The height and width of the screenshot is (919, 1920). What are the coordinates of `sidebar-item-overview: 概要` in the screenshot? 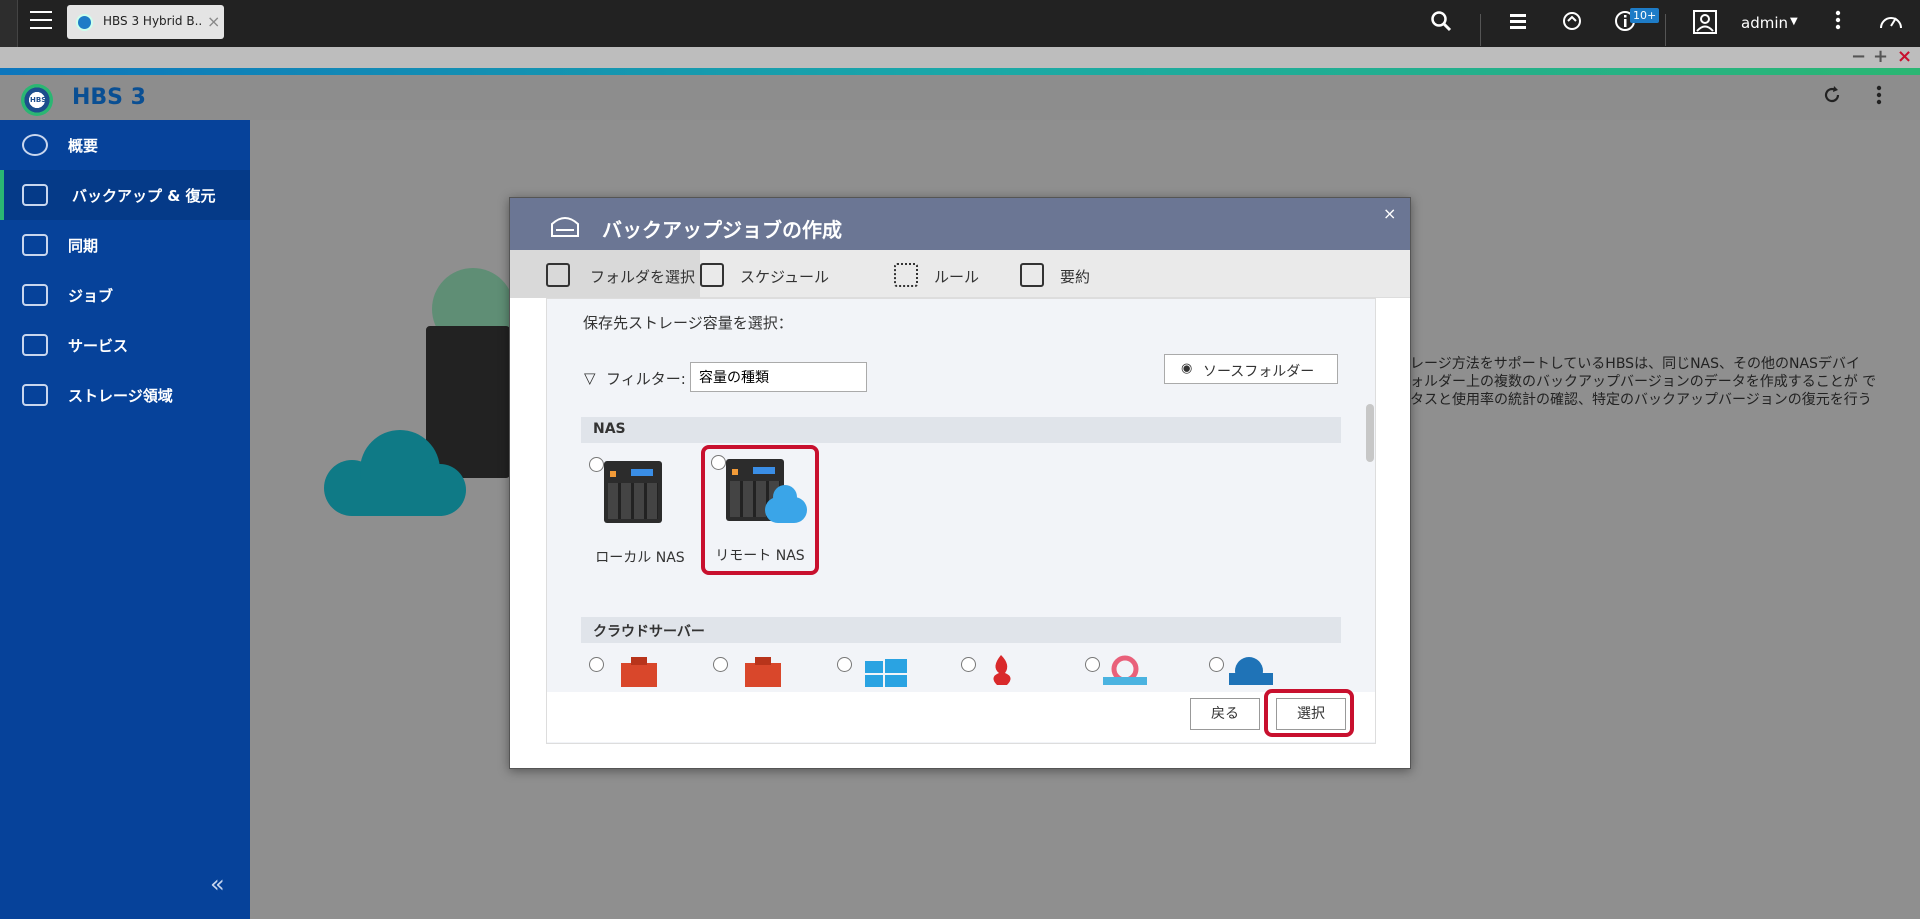 It's located at (125, 145).